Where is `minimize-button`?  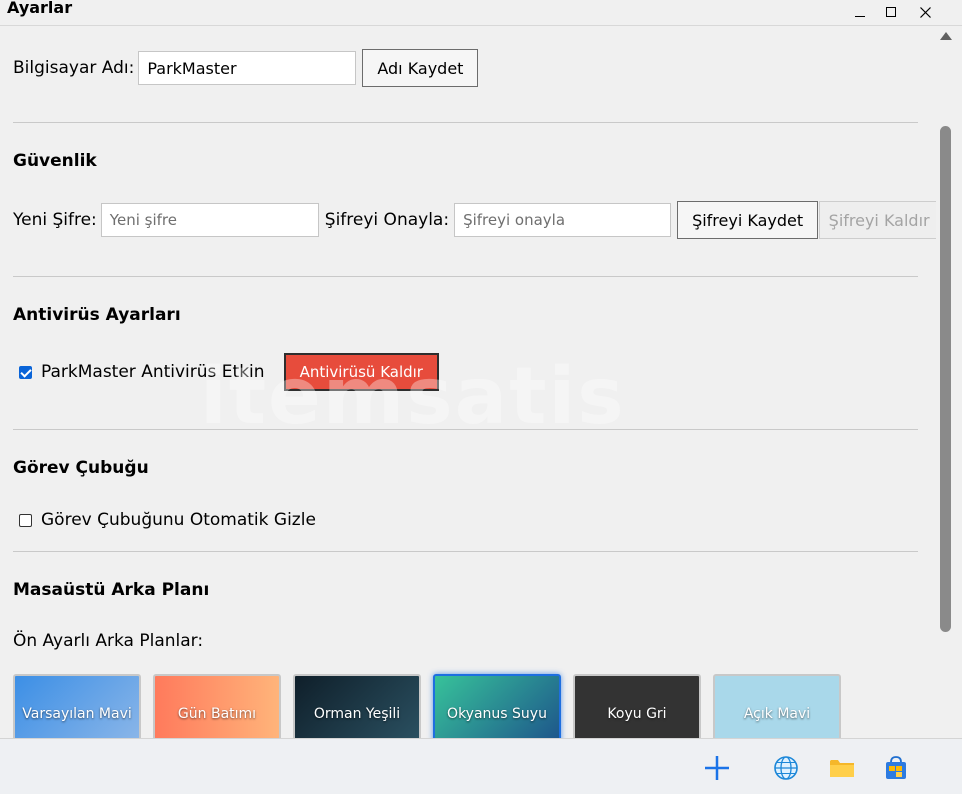 minimize-button is located at coordinates (860, 12).